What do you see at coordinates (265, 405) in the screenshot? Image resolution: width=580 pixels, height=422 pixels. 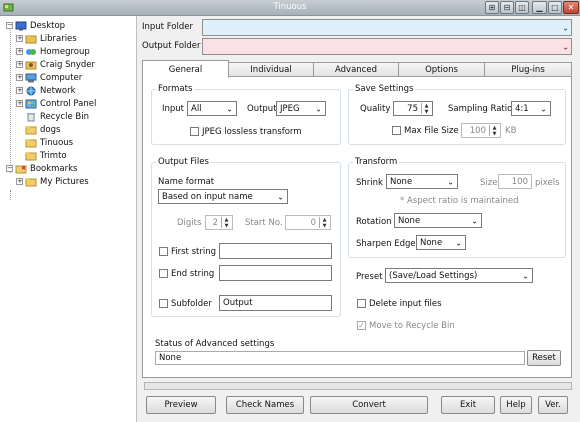 I see `check-names-button: Check Names` at bounding box center [265, 405].